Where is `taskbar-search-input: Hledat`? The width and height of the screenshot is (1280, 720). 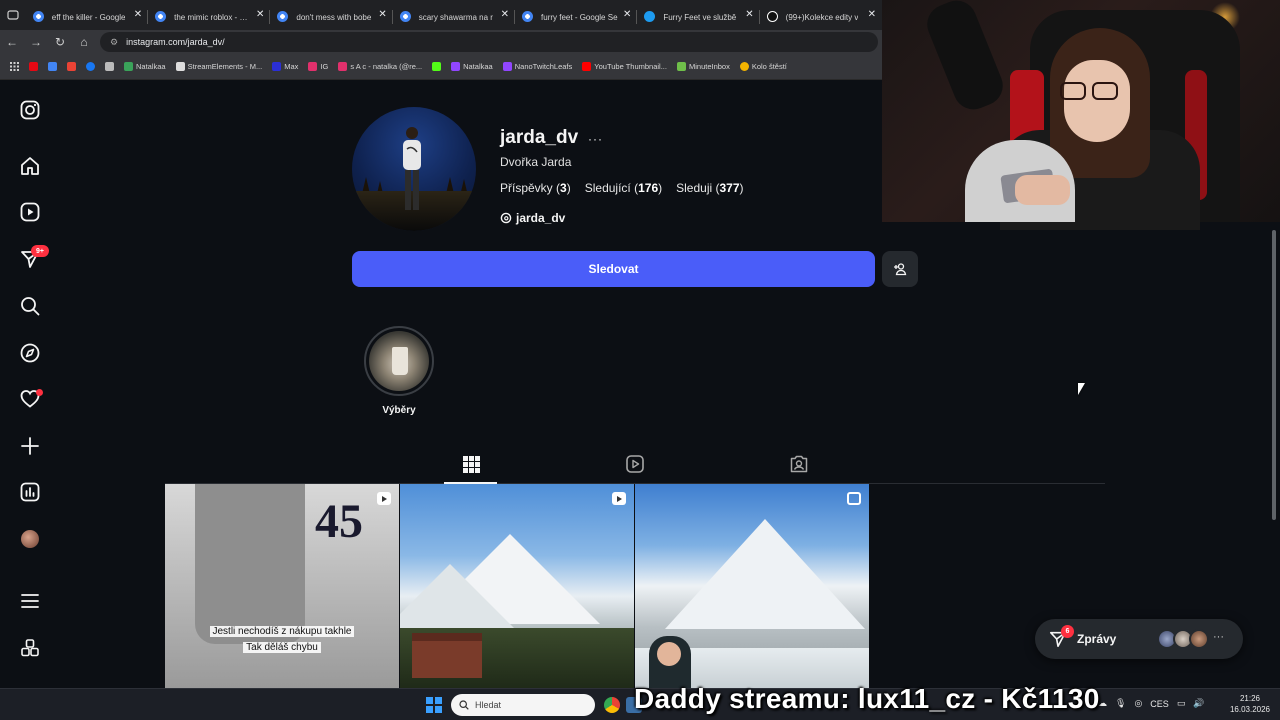
taskbar-search-input: Hledat is located at coordinates (523, 705).